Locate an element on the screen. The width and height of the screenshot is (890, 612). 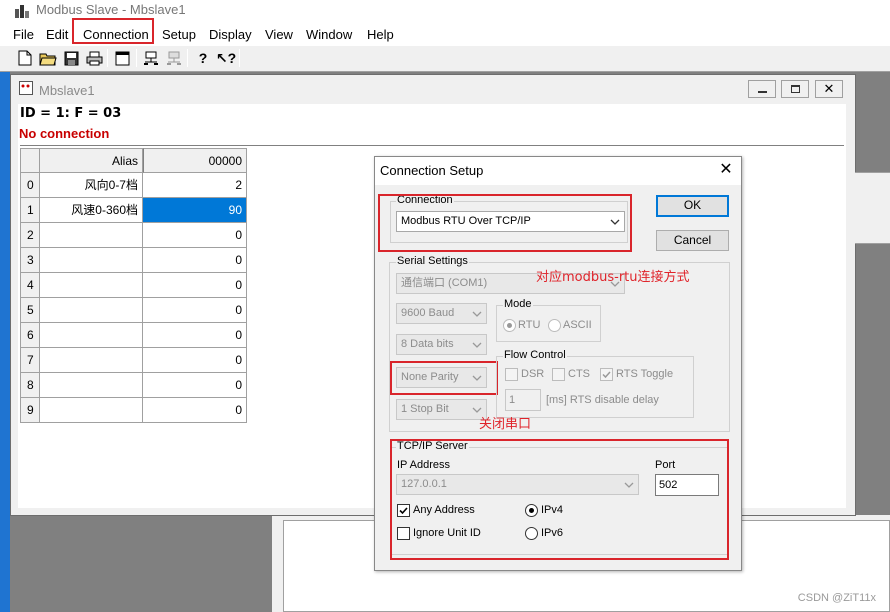
value-cell: 2 is located at coordinates (195, 185).